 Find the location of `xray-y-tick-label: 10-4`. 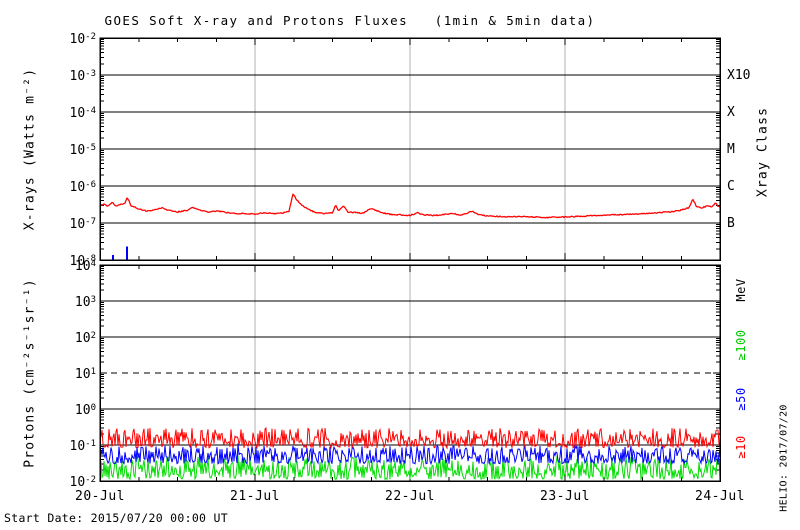

xray-y-tick-label: 10-4 is located at coordinates (83, 113).